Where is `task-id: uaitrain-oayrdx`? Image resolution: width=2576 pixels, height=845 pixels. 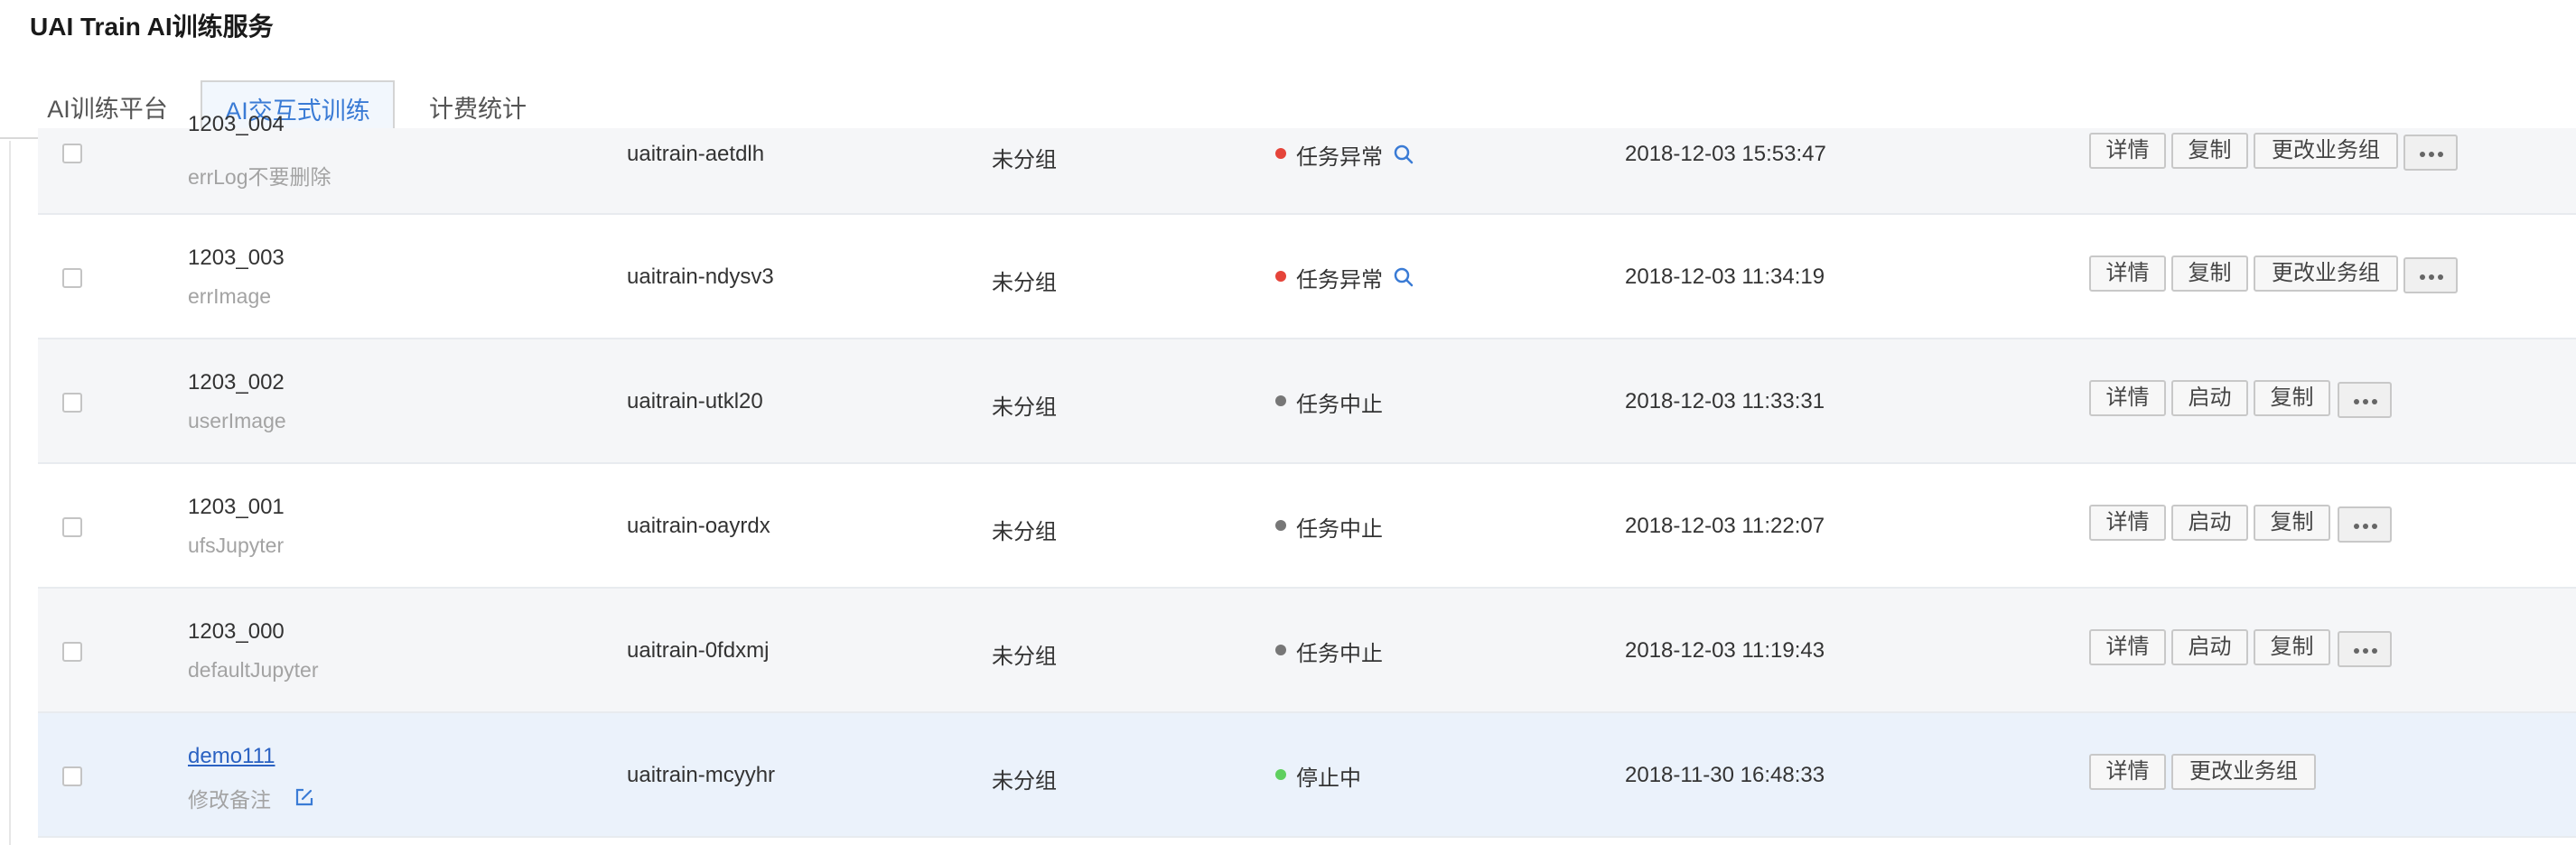 task-id: uaitrain-oayrdx is located at coordinates (698, 526).